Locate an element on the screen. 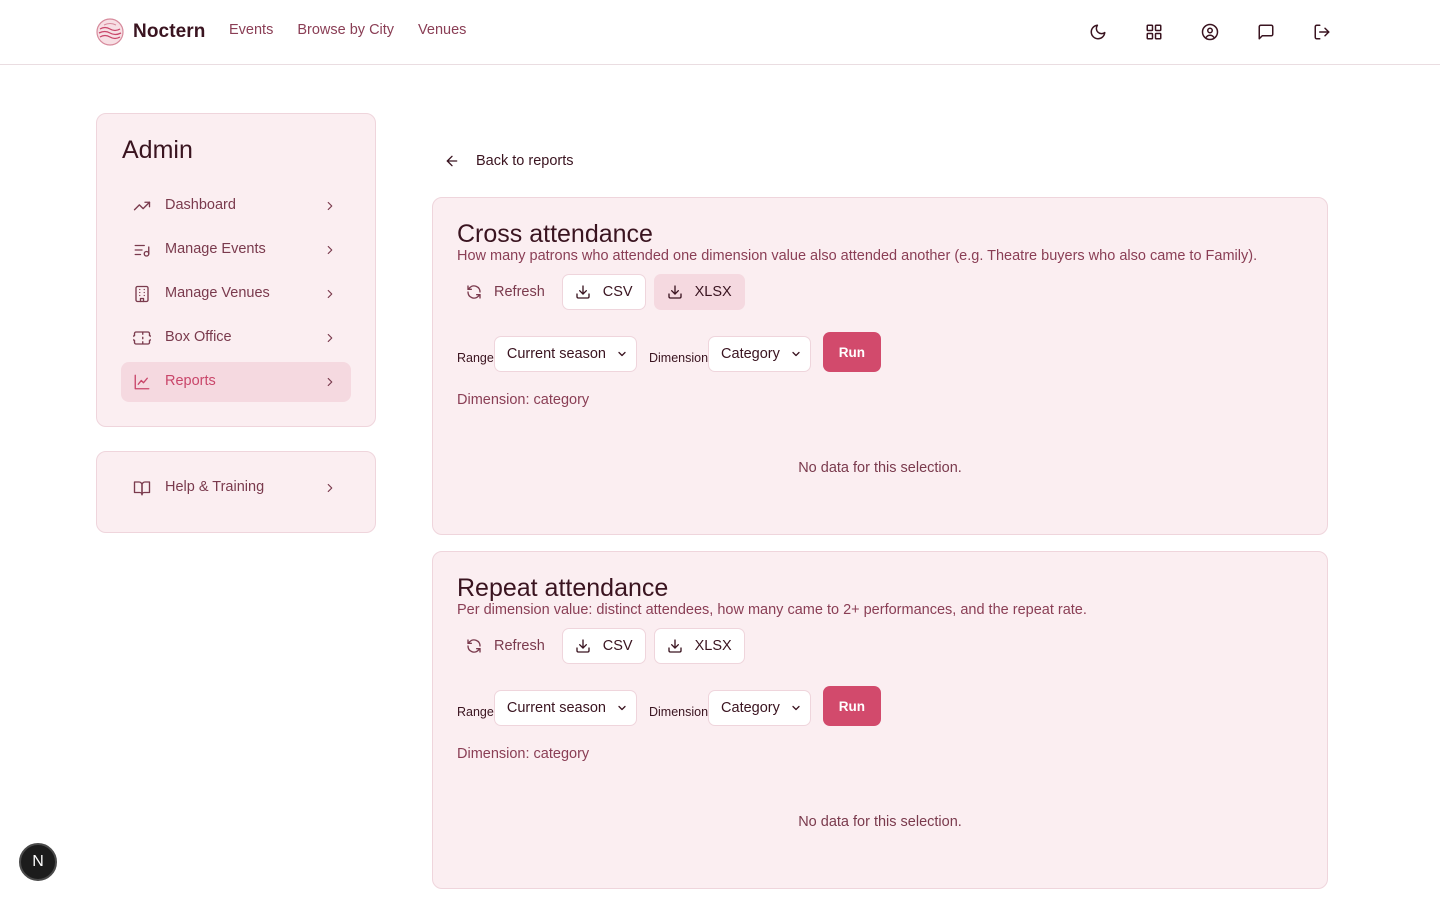 This screenshot has width=1440, height=900. sidebar-item-manage-venues: Manage Venues is located at coordinates (236, 294).